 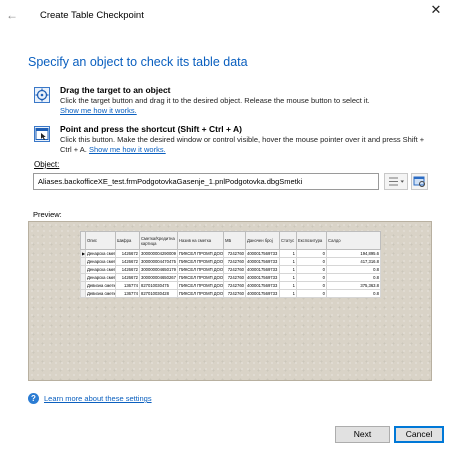 I want to click on learn-more-link: Learn more about these settings, so click(x=98, y=398).